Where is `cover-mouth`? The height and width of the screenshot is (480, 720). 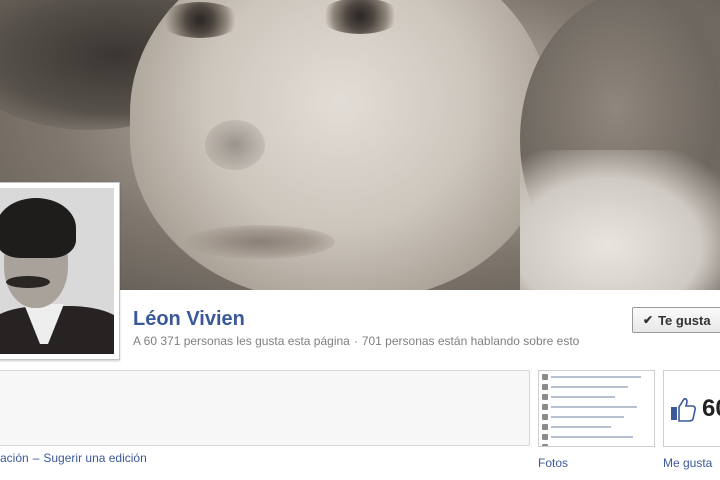 cover-mouth is located at coordinates (260, 242).